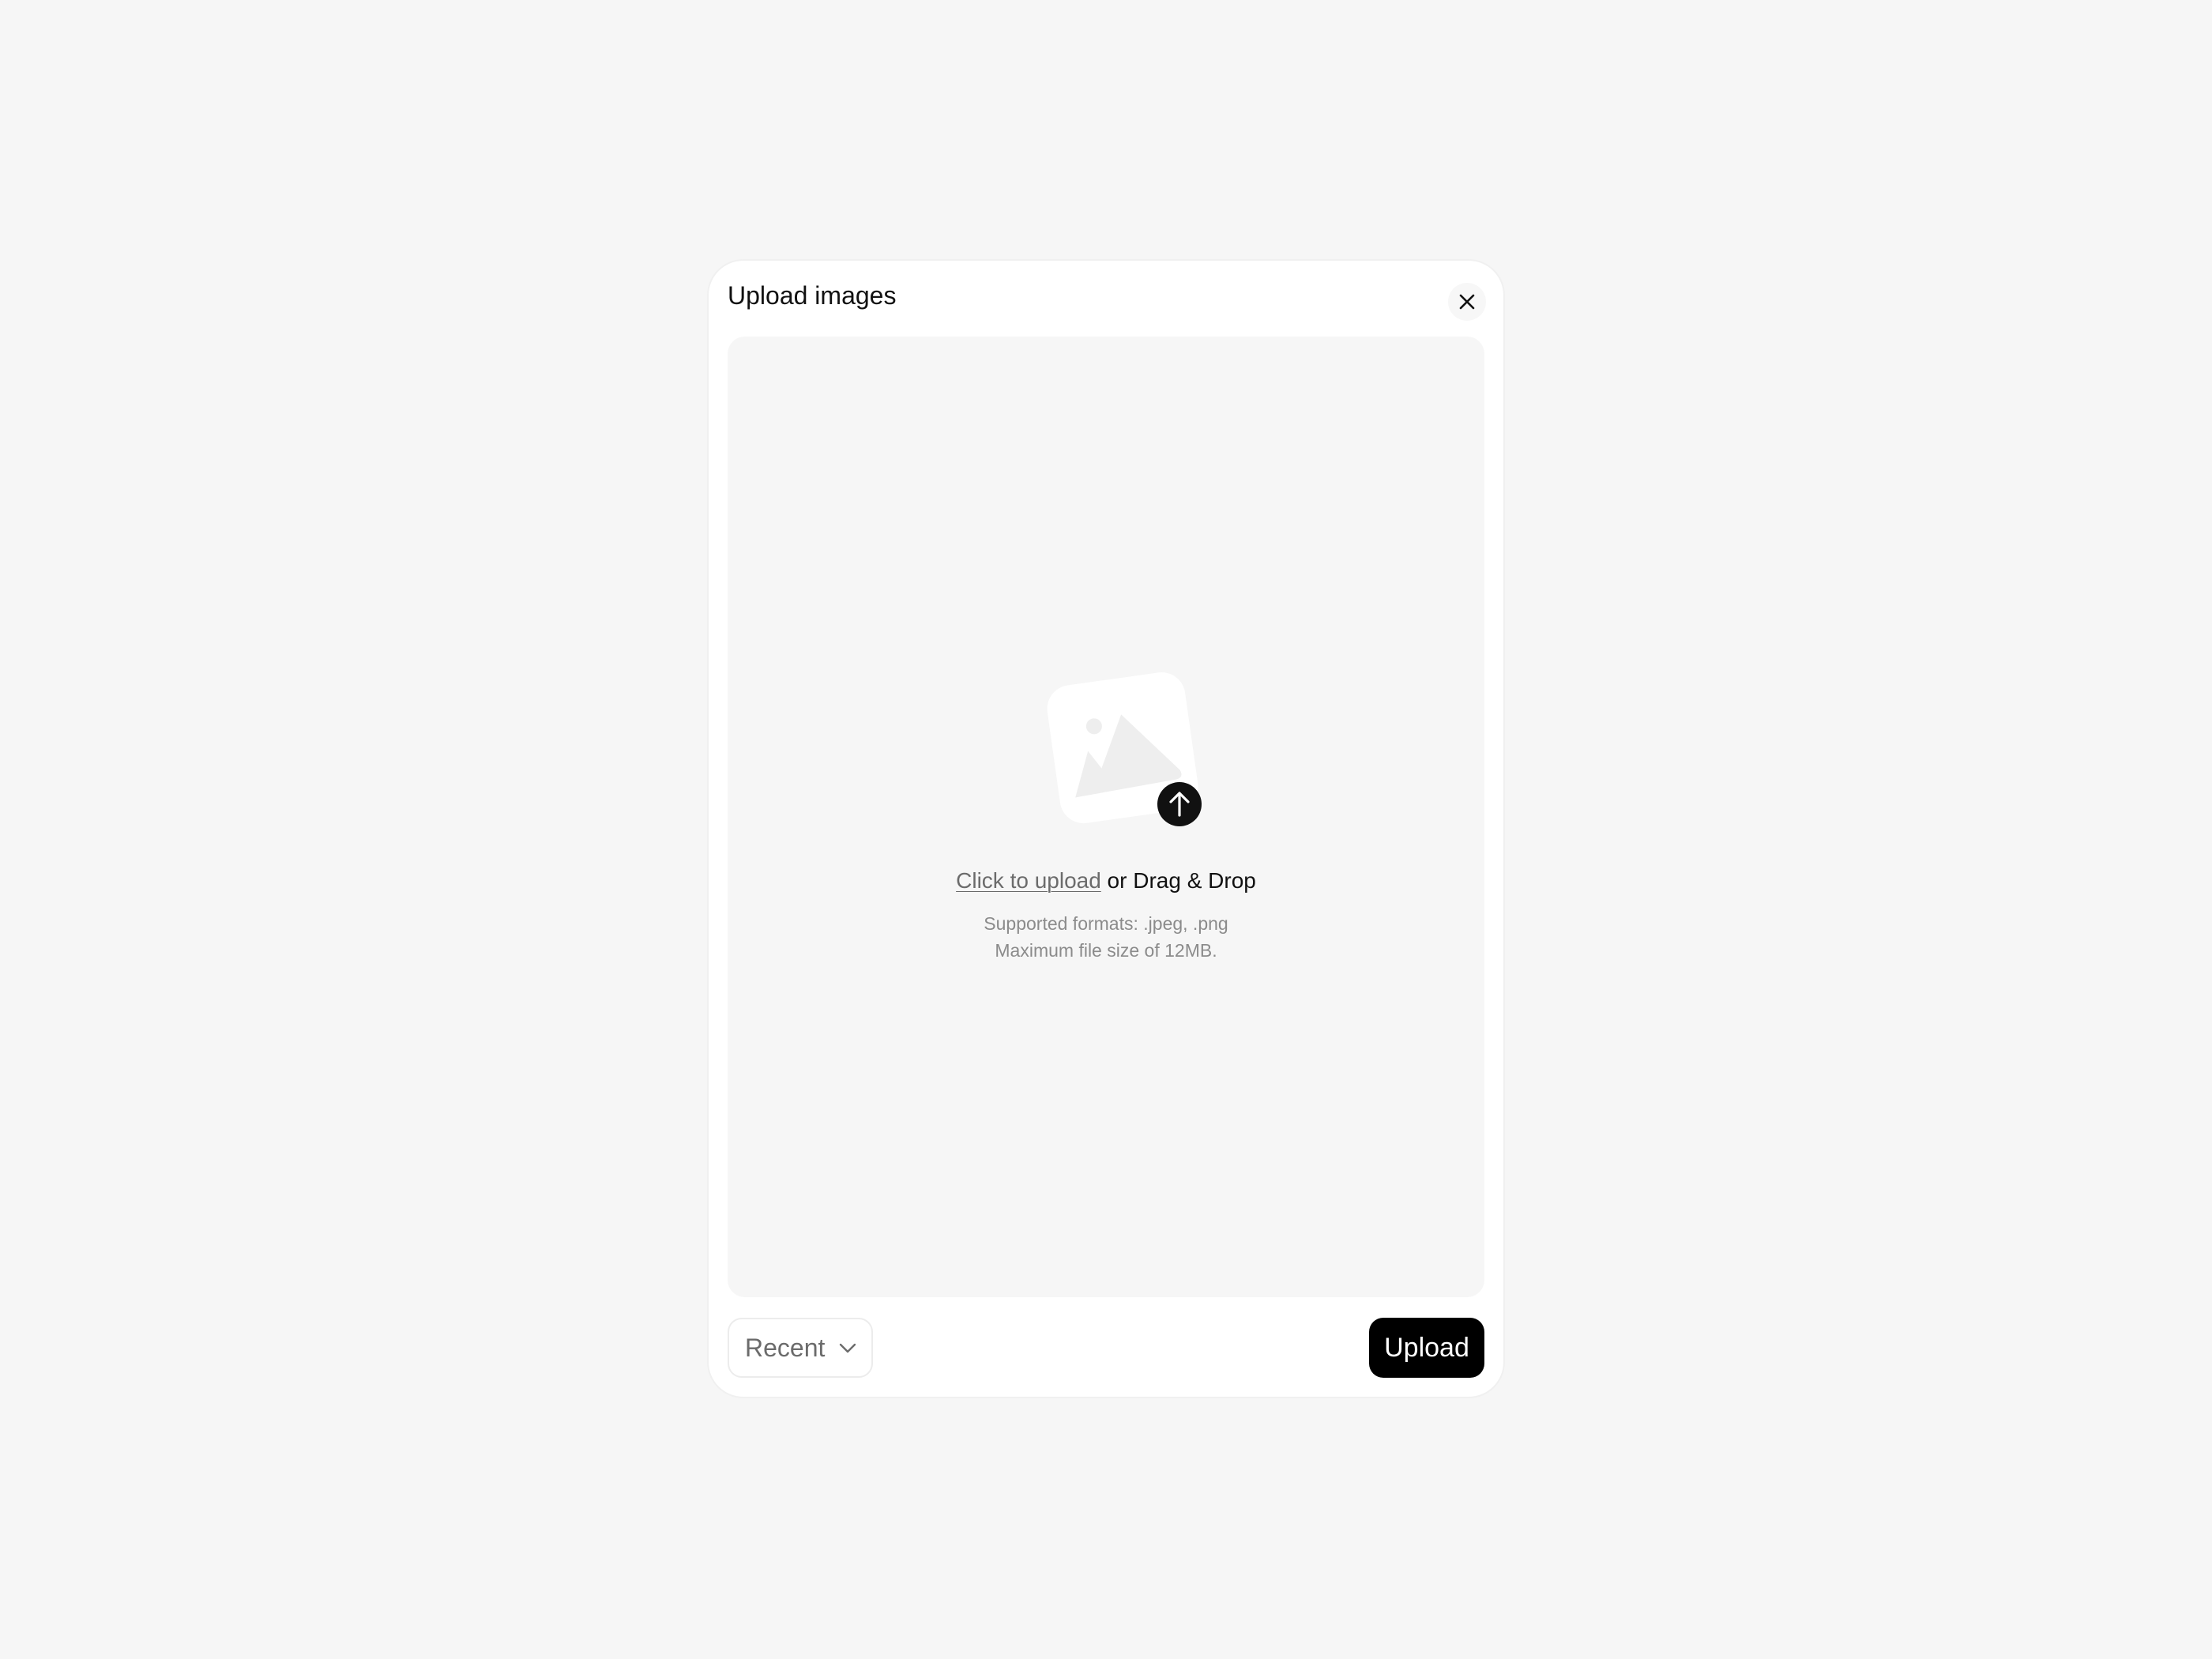  I want to click on sort-dropdown: Recent, so click(801, 1348).